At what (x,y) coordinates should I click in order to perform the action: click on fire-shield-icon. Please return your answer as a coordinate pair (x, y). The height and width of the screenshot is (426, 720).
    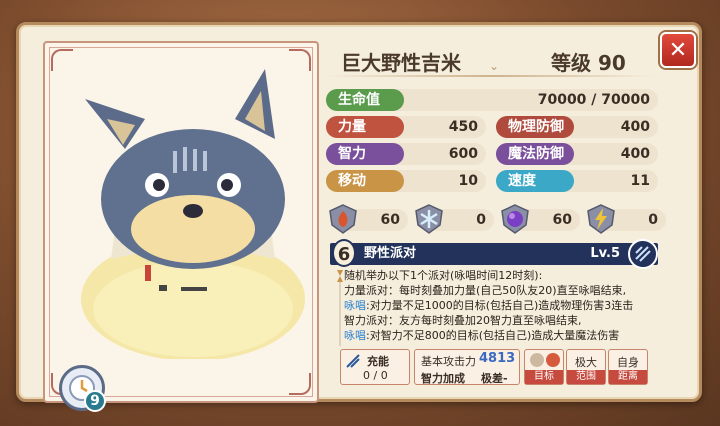
    Looking at the image, I should click on (343, 219).